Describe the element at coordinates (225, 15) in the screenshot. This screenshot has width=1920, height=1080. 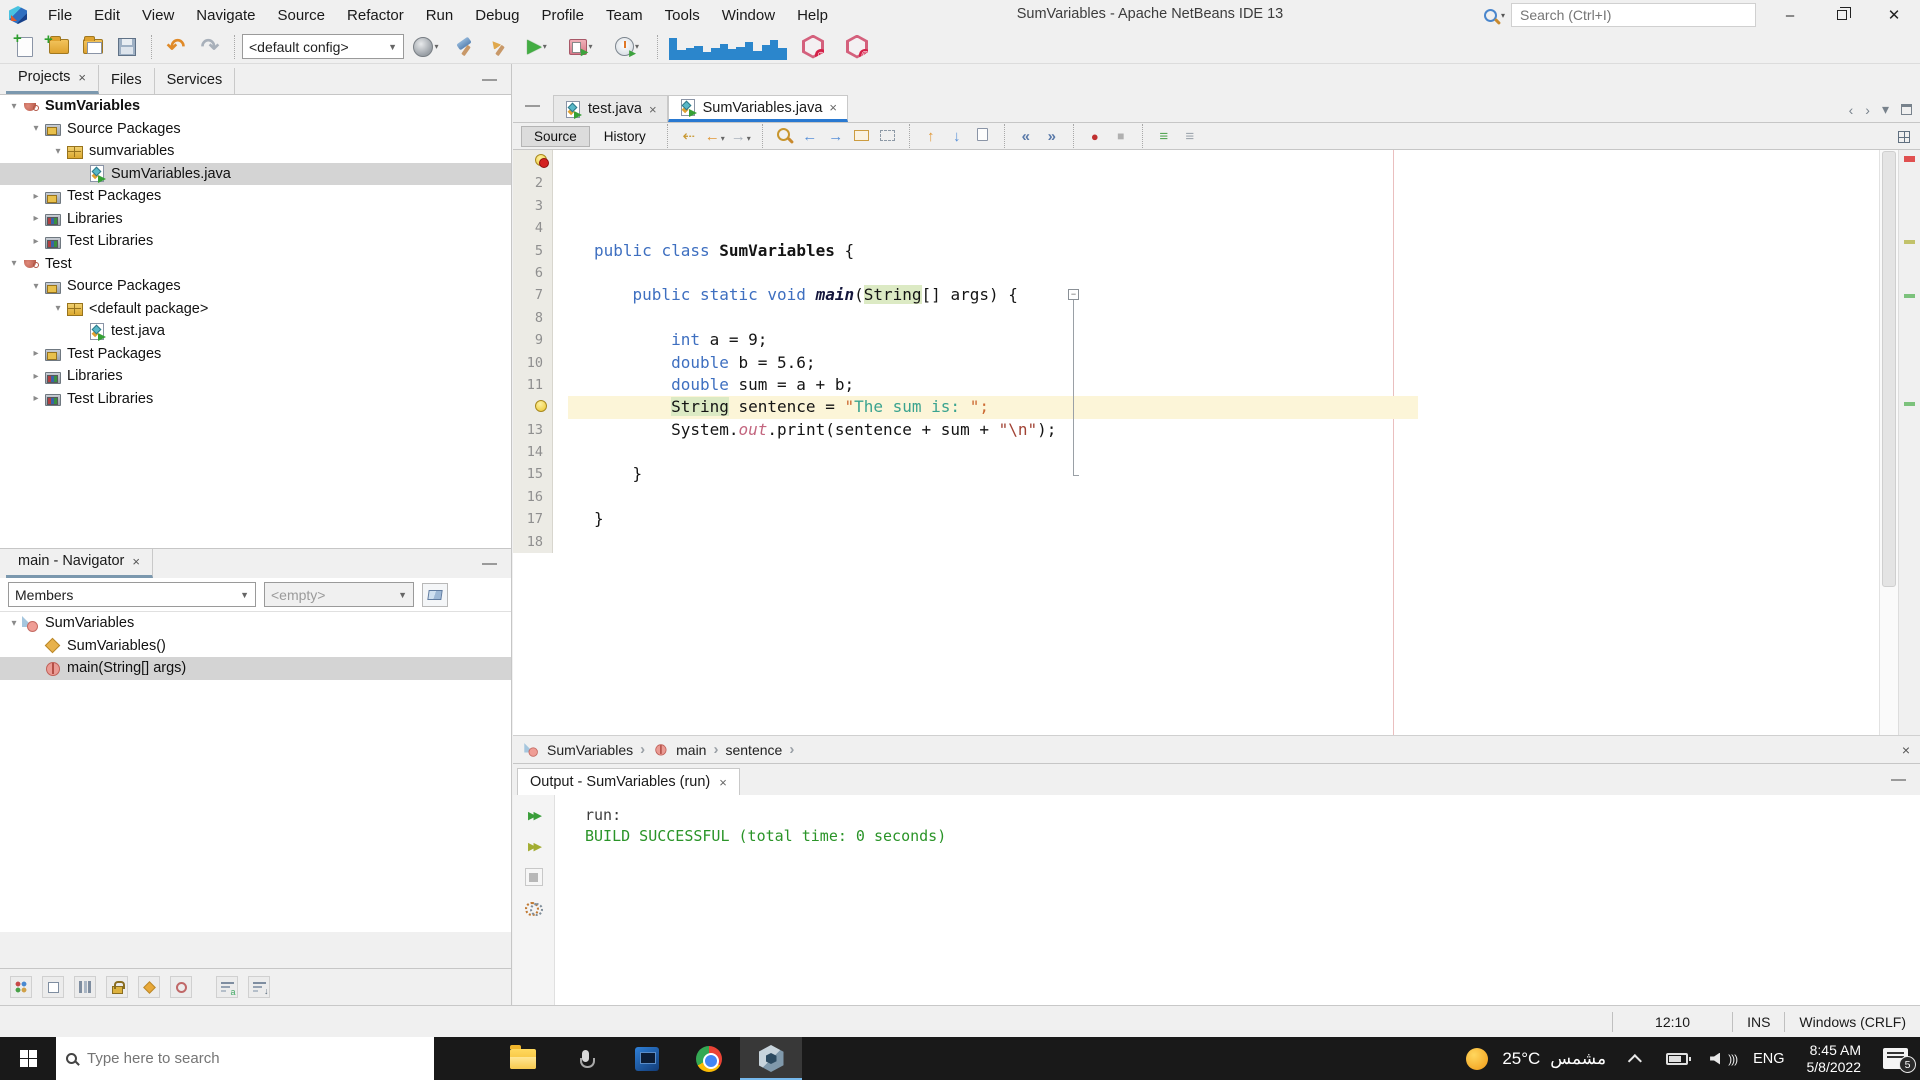
I see `menu-navigate: Navigate` at that location.